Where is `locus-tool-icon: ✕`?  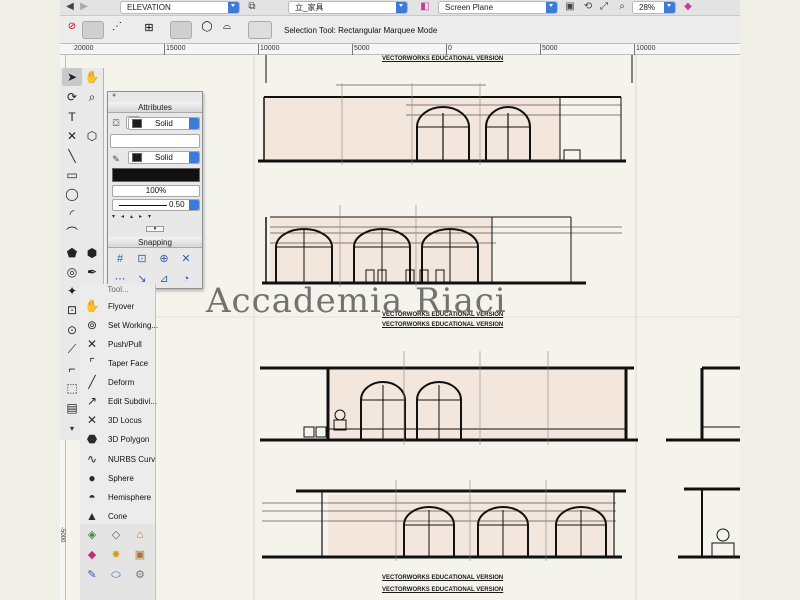 locus-tool-icon: ✕ is located at coordinates (72, 136).